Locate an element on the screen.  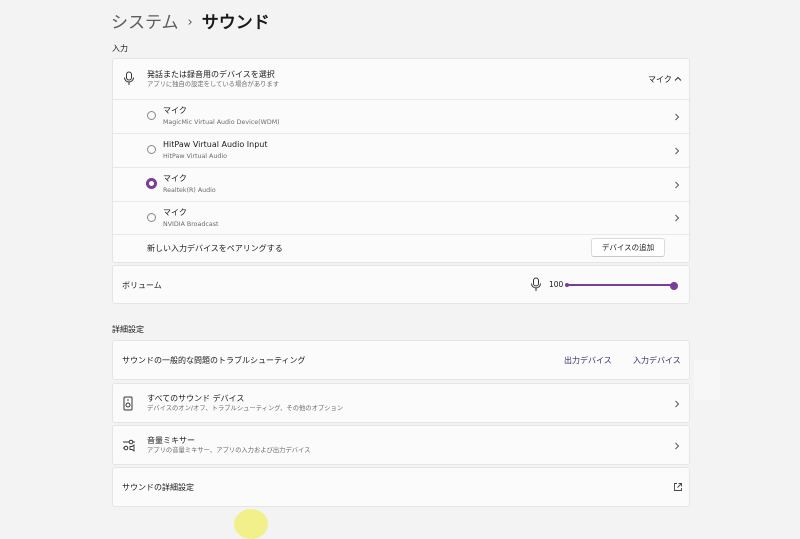
add-device-button: デバイスの追加 is located at coordinates (628, 247).